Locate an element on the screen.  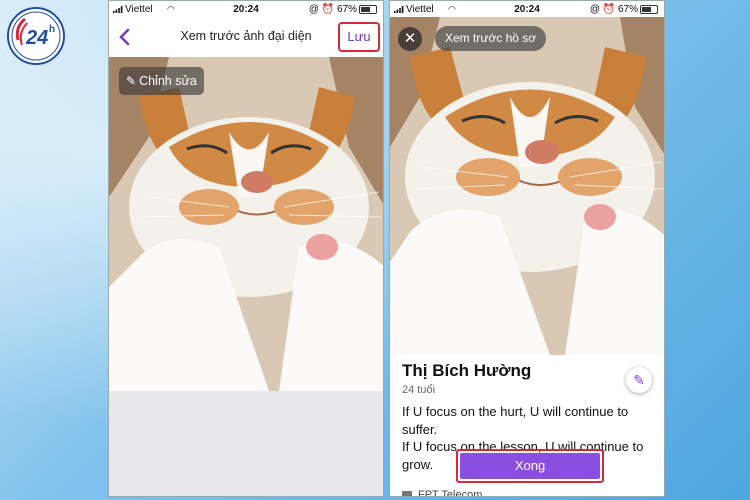
profile-name: Thị Bích Hường is located at coordinates (467, 370).